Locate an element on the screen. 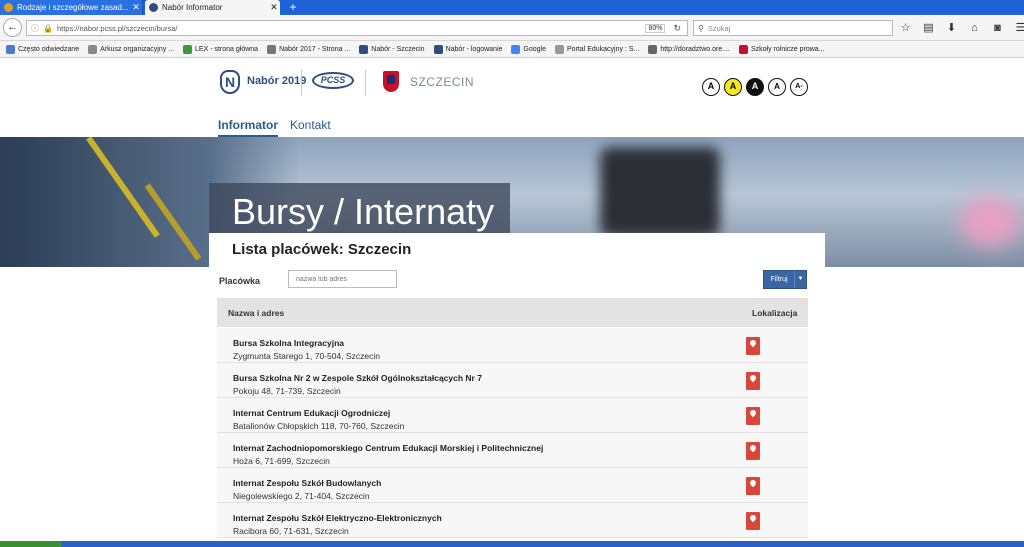 The height and width of the screenshot is (547, 1024). info-icon: ⓘ is located at coordinates (35, 28).